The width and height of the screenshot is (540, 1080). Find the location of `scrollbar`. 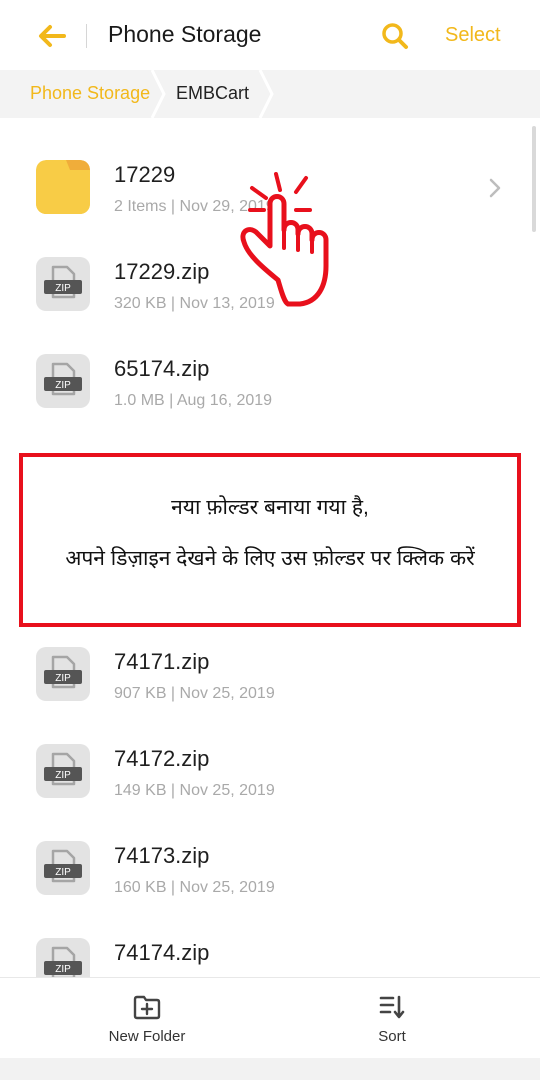

scrollbar is located at coordinates (534, 179).